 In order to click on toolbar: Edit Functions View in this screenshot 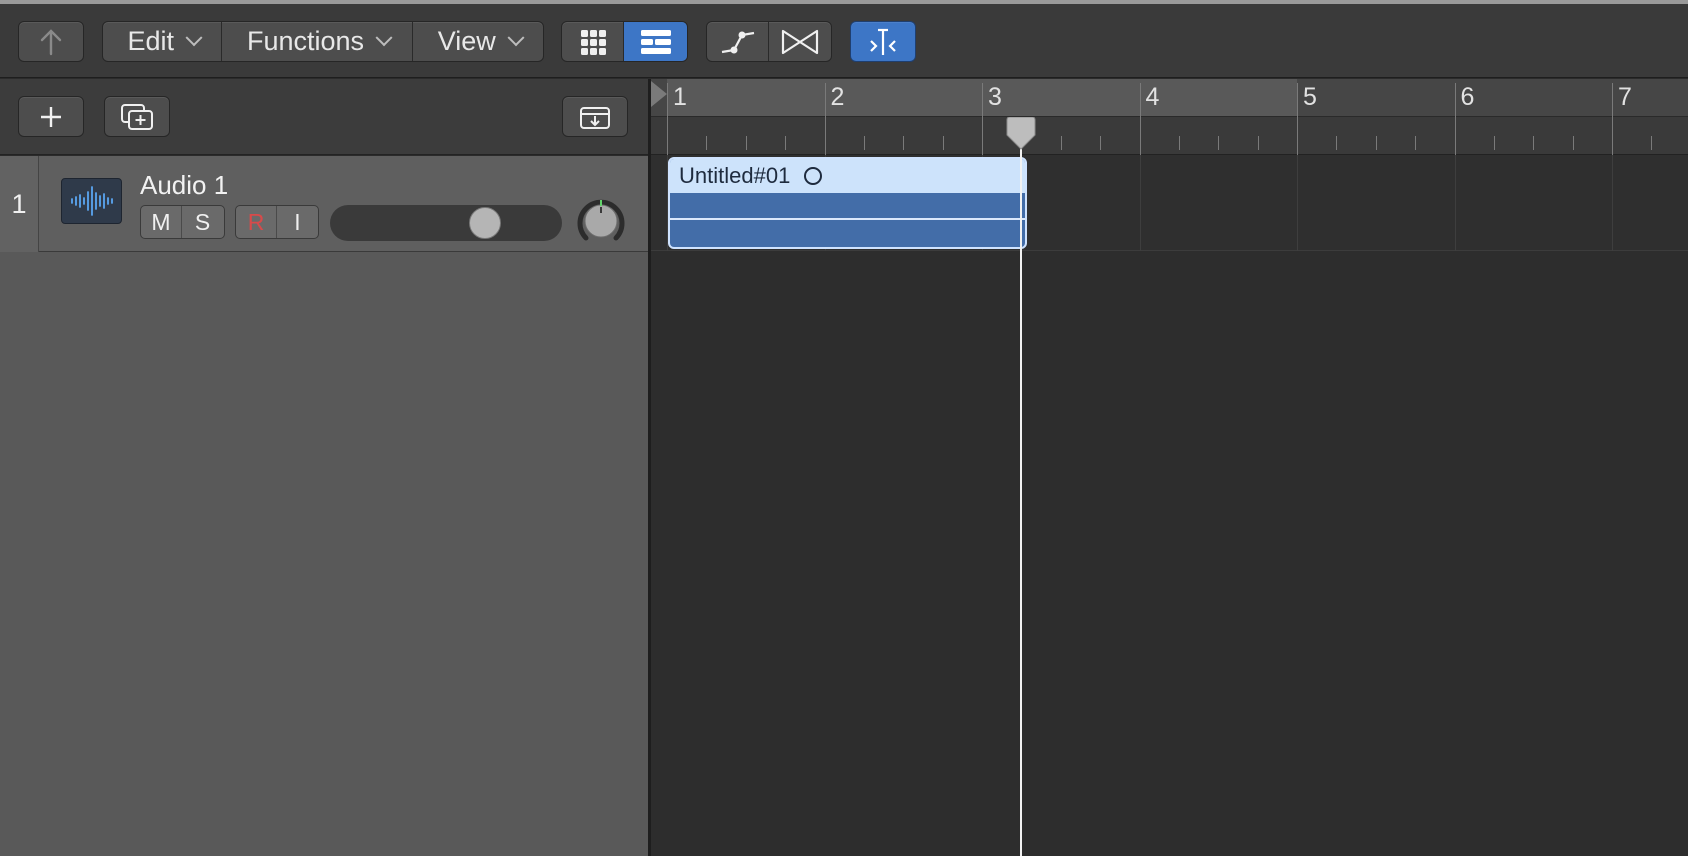, I will do `click(844, 41)`.